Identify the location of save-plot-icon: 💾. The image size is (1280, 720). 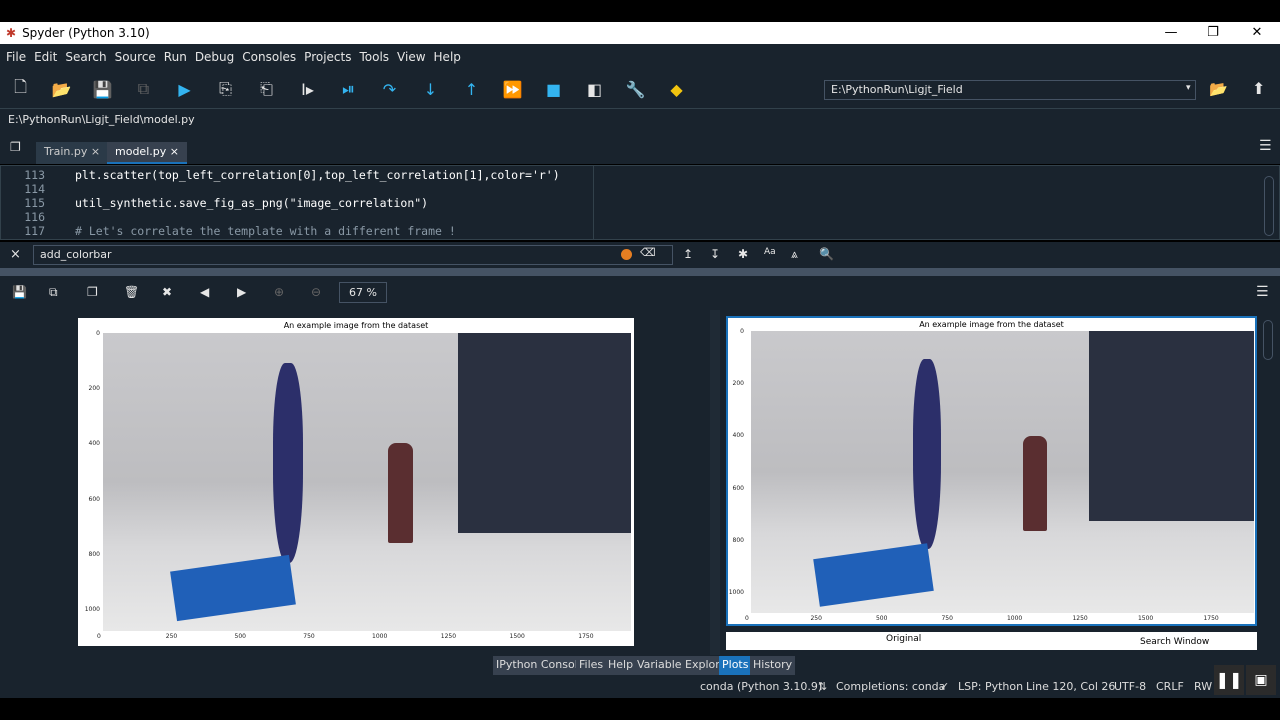
(19, 292).